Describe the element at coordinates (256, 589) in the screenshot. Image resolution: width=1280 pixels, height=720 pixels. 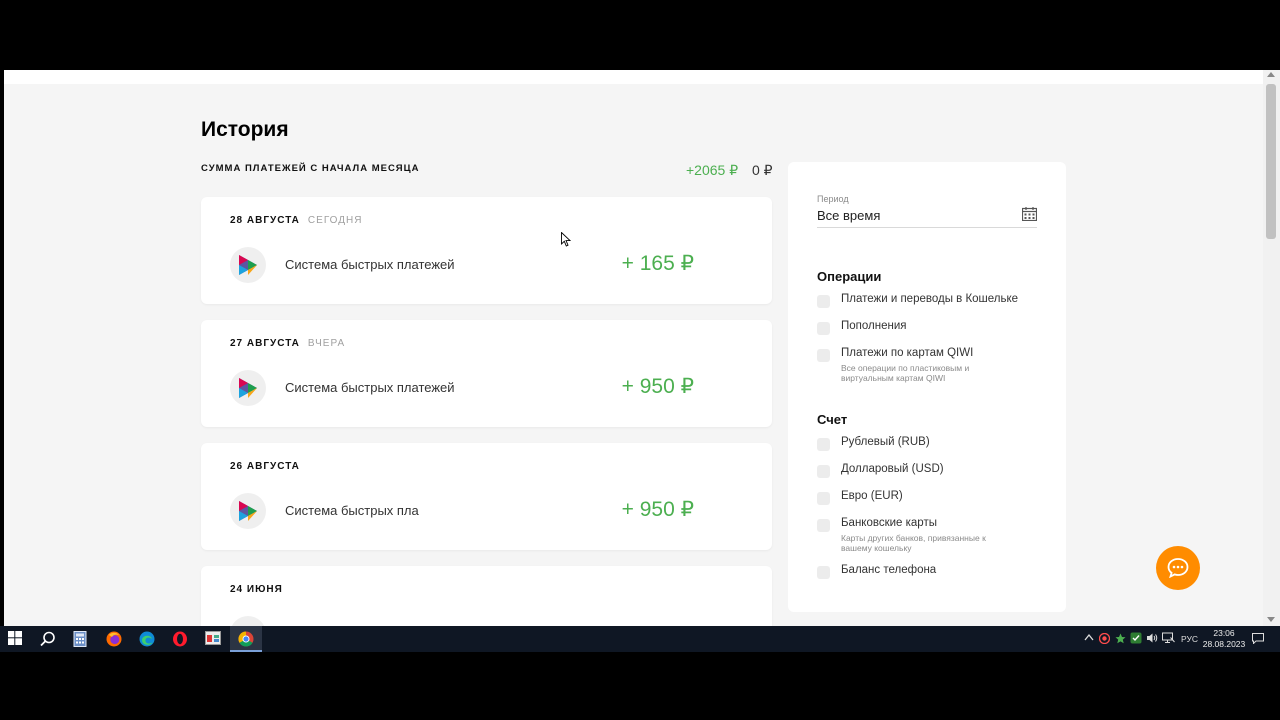
I see `history-date: 24 ИЮНЯ` at that location.